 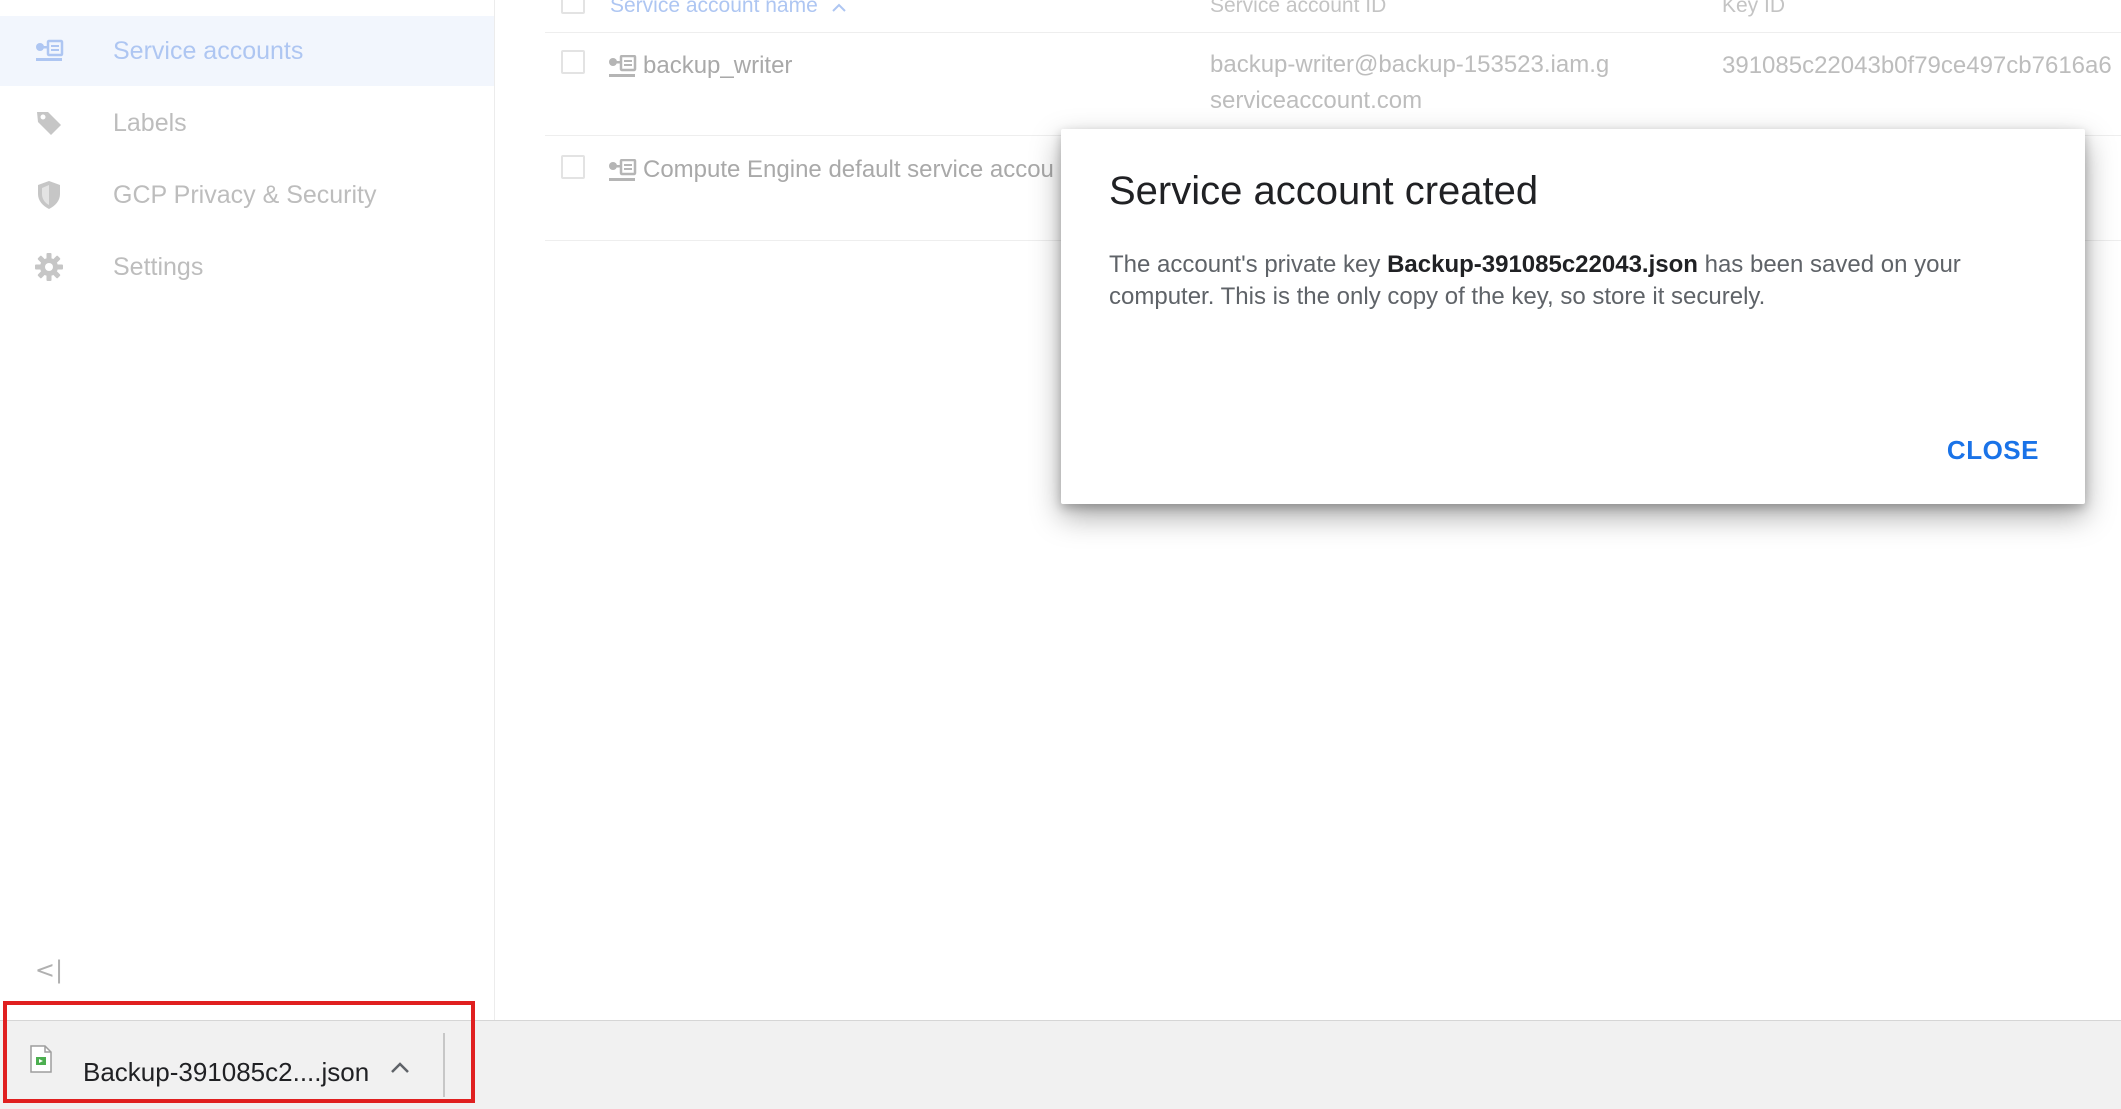 I want to click on service-account-icon, so click(x=49, y=51).